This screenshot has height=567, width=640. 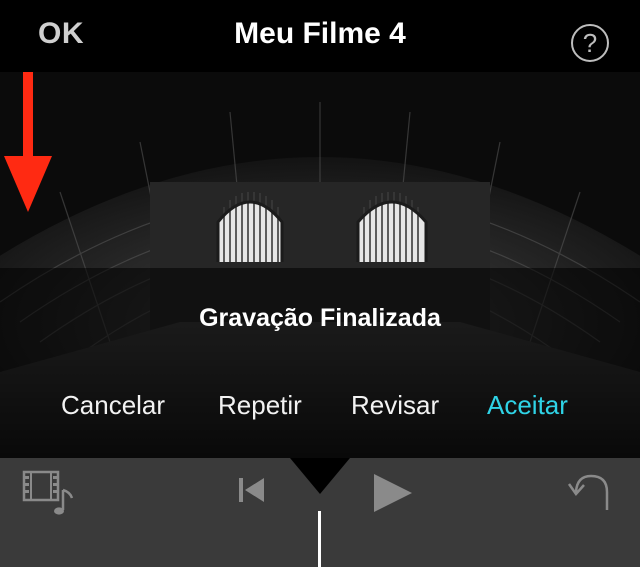 What do you see at coordinates (395, 405) in the screenshot?
I see `review-button: Revisar` at bounding box center [395, 405].